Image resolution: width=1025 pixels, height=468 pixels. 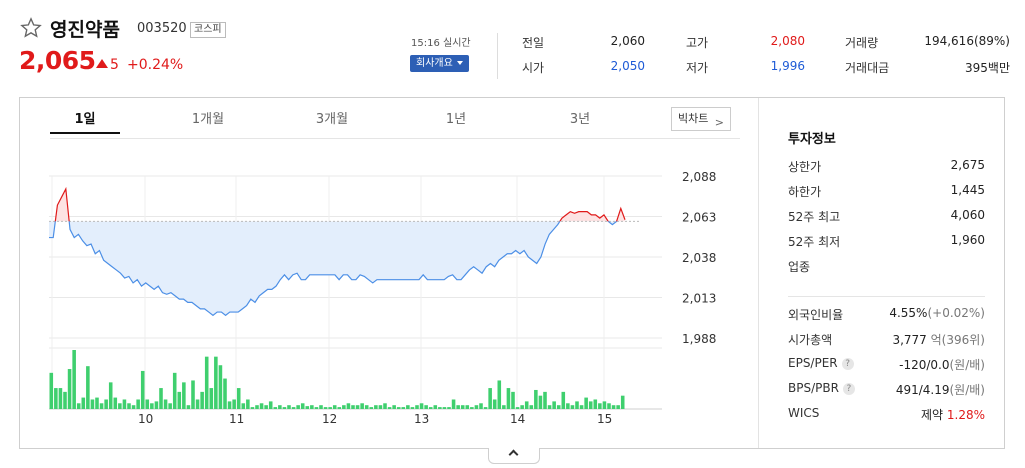 I want to click on high-value: 2,080, so click(x=787, y=41).